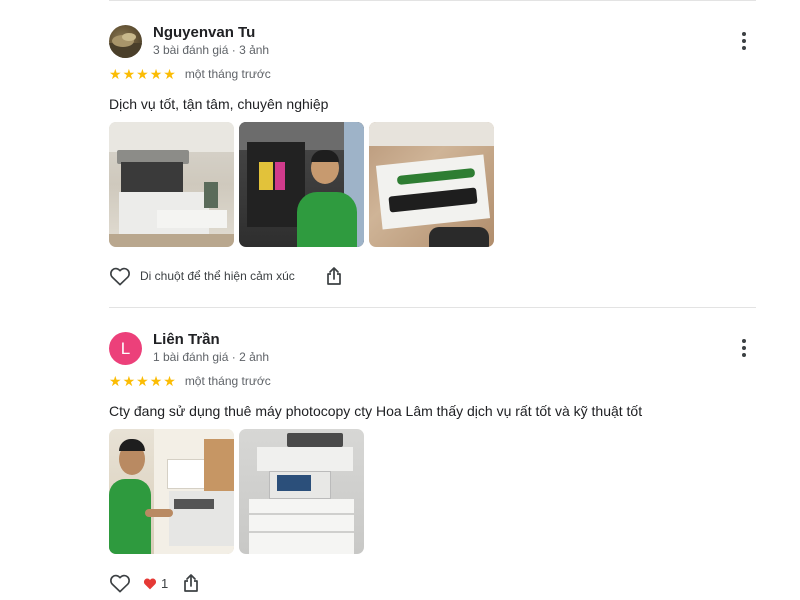  Describe the element at coordinates (204, 32) in the screenshot. I see `reviewer-name: Nguyenvan Tu` at that location.